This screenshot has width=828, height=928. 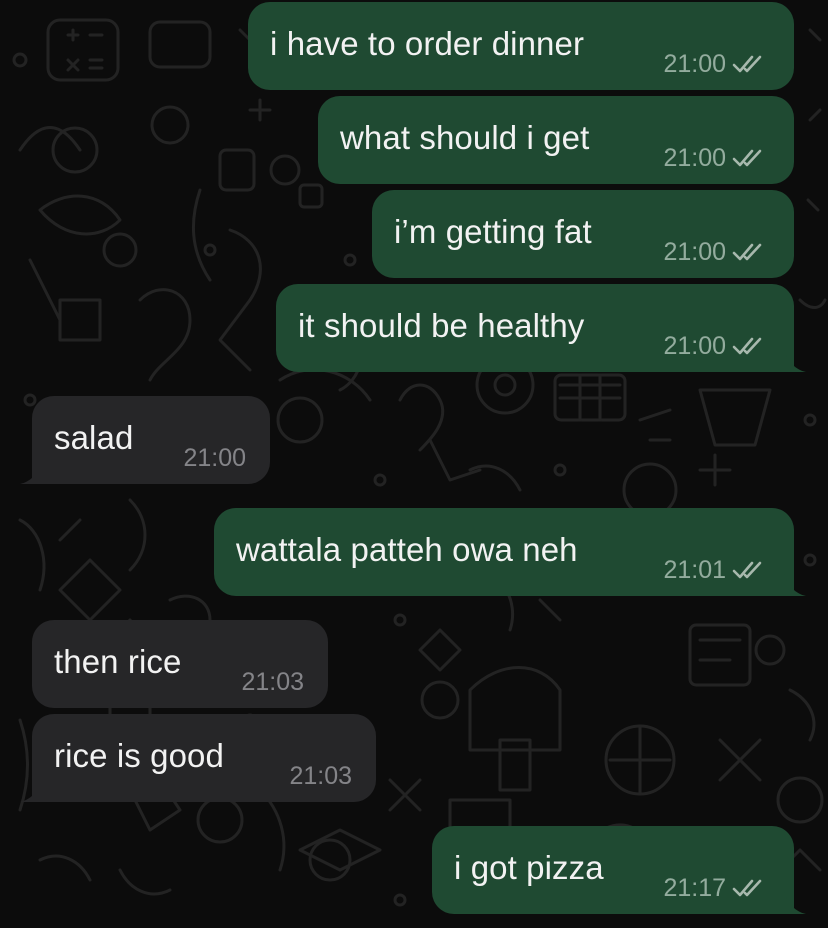 I want to click on message-text: what should i get, so click(x=465, y=137).